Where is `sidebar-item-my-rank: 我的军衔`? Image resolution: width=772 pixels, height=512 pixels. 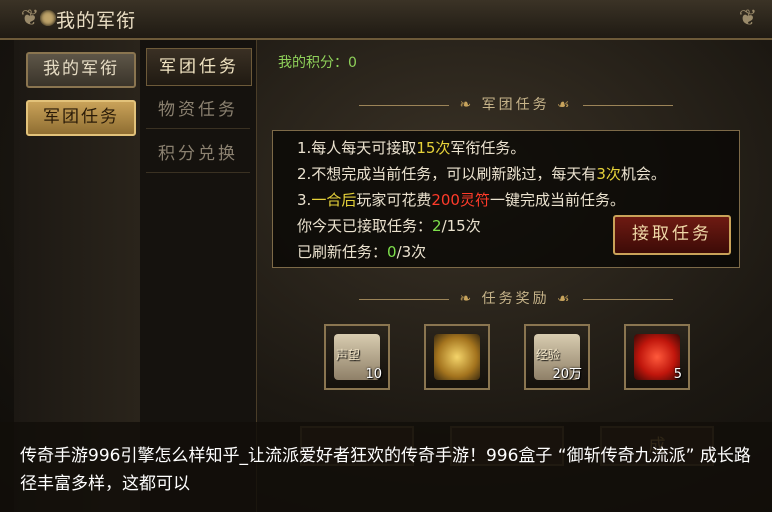 sidebar-item-my-rank: 我的军衔 is located at coordinates (81, 70).